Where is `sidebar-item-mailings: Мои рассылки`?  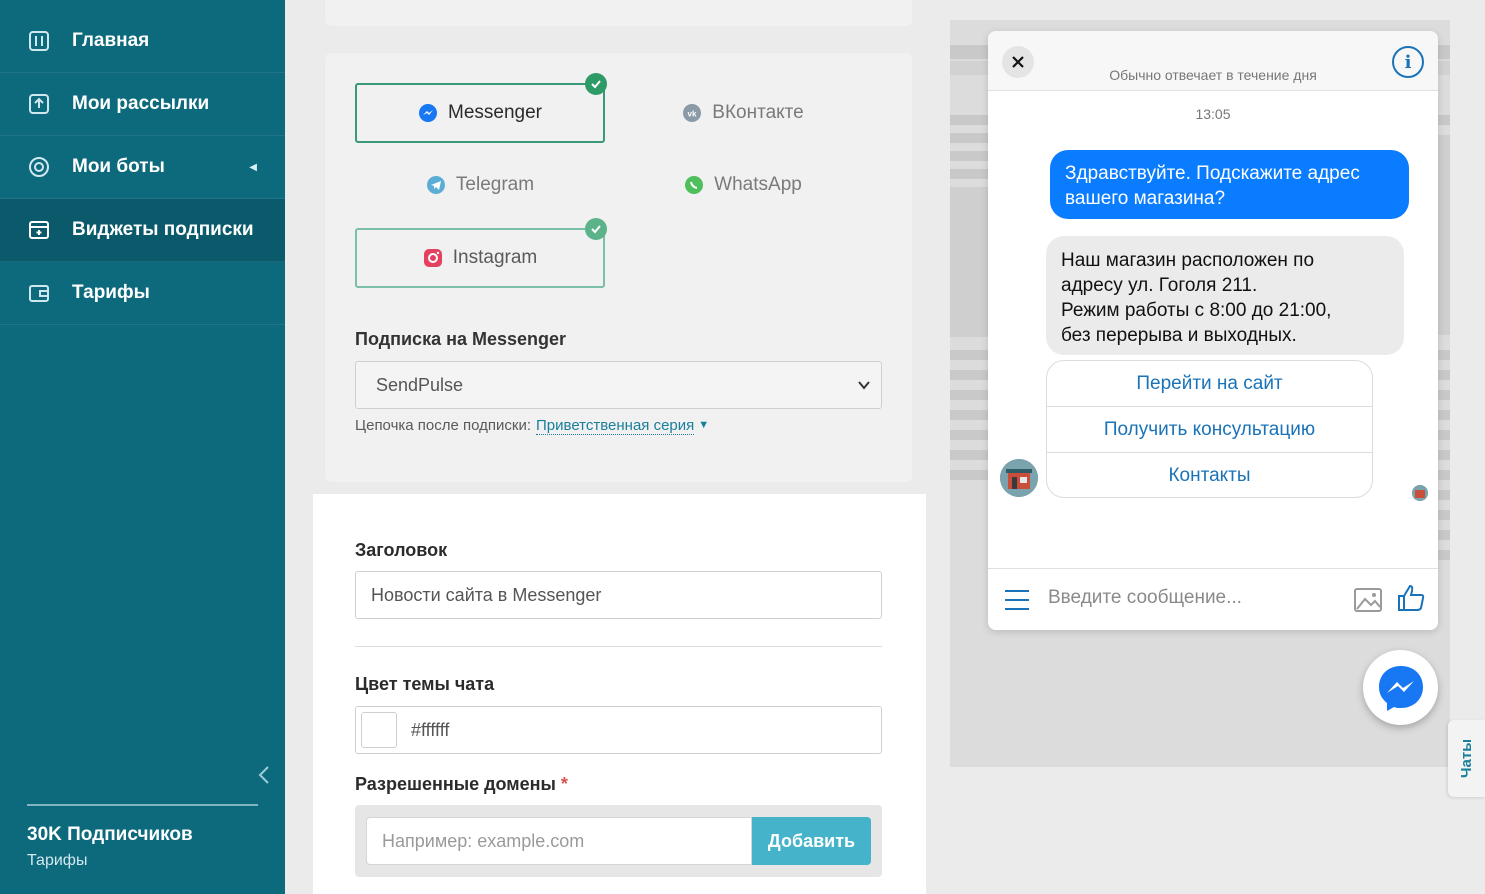
sidebar-item-mailings: Мои рассылки is located at coordinates (142, 104).